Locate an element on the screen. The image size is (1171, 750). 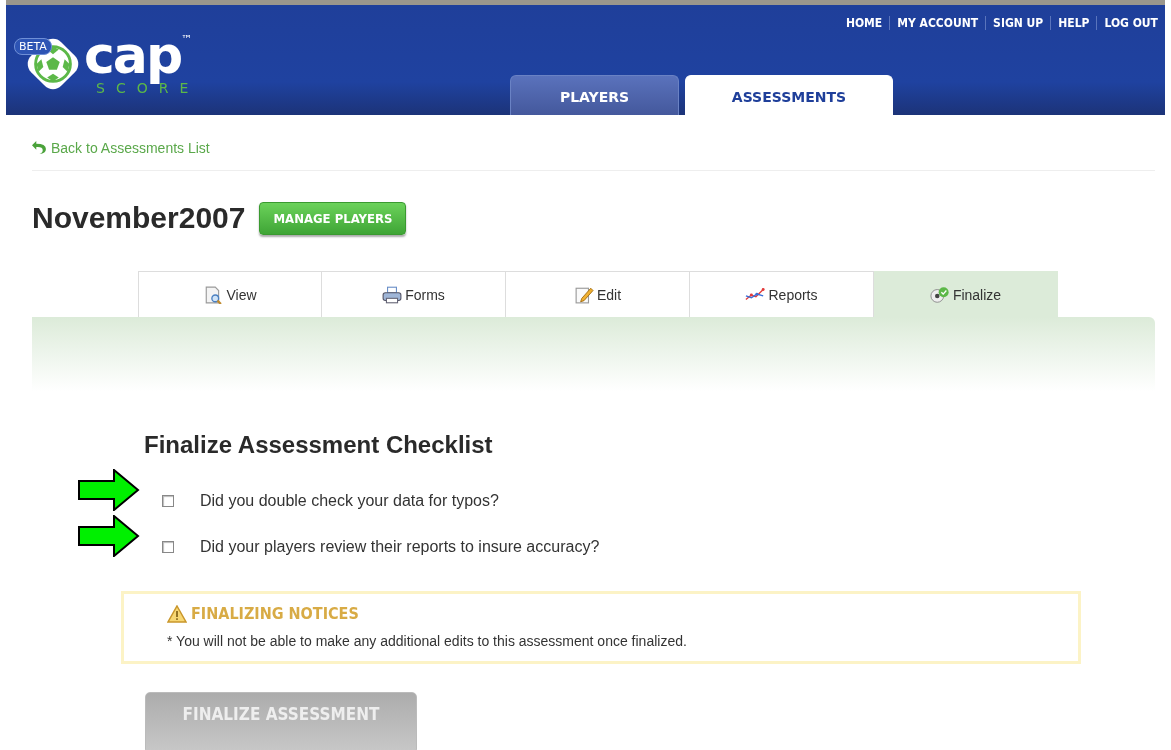
assessment-title: November2007 is located at coordinates (139, 218).